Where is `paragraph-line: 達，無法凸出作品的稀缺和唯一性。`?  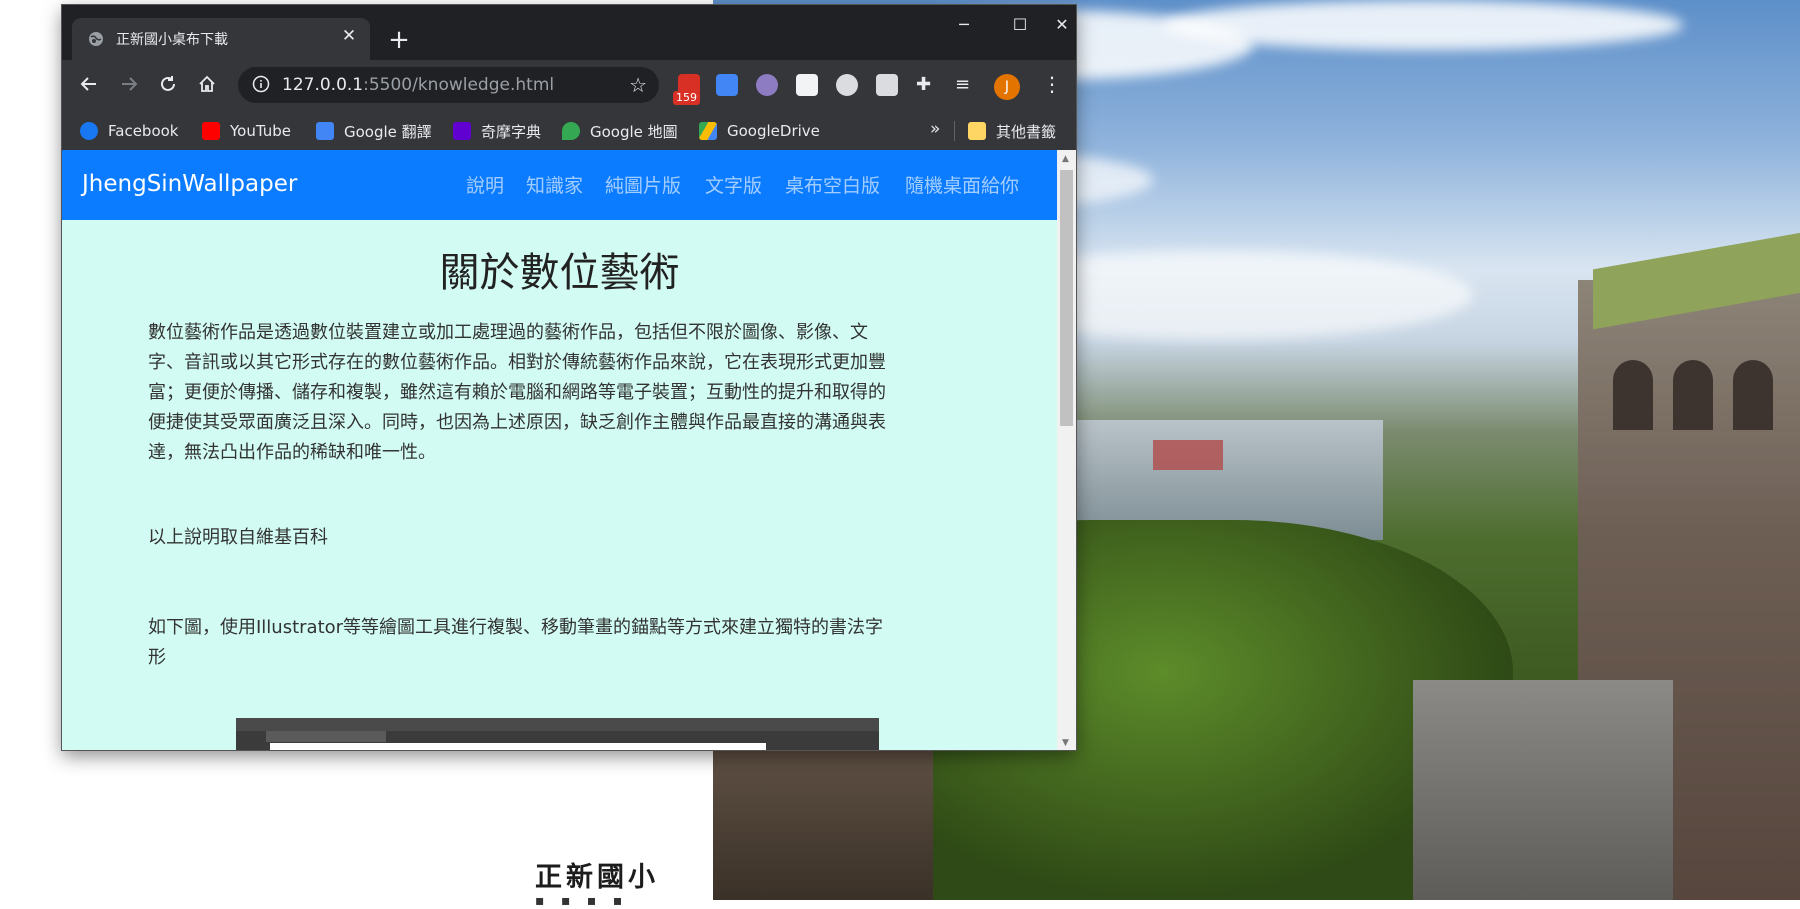 paragraph-line: 達，無法凸出作品的稀缺和唯一性。 is located at coordinates (292, 452).